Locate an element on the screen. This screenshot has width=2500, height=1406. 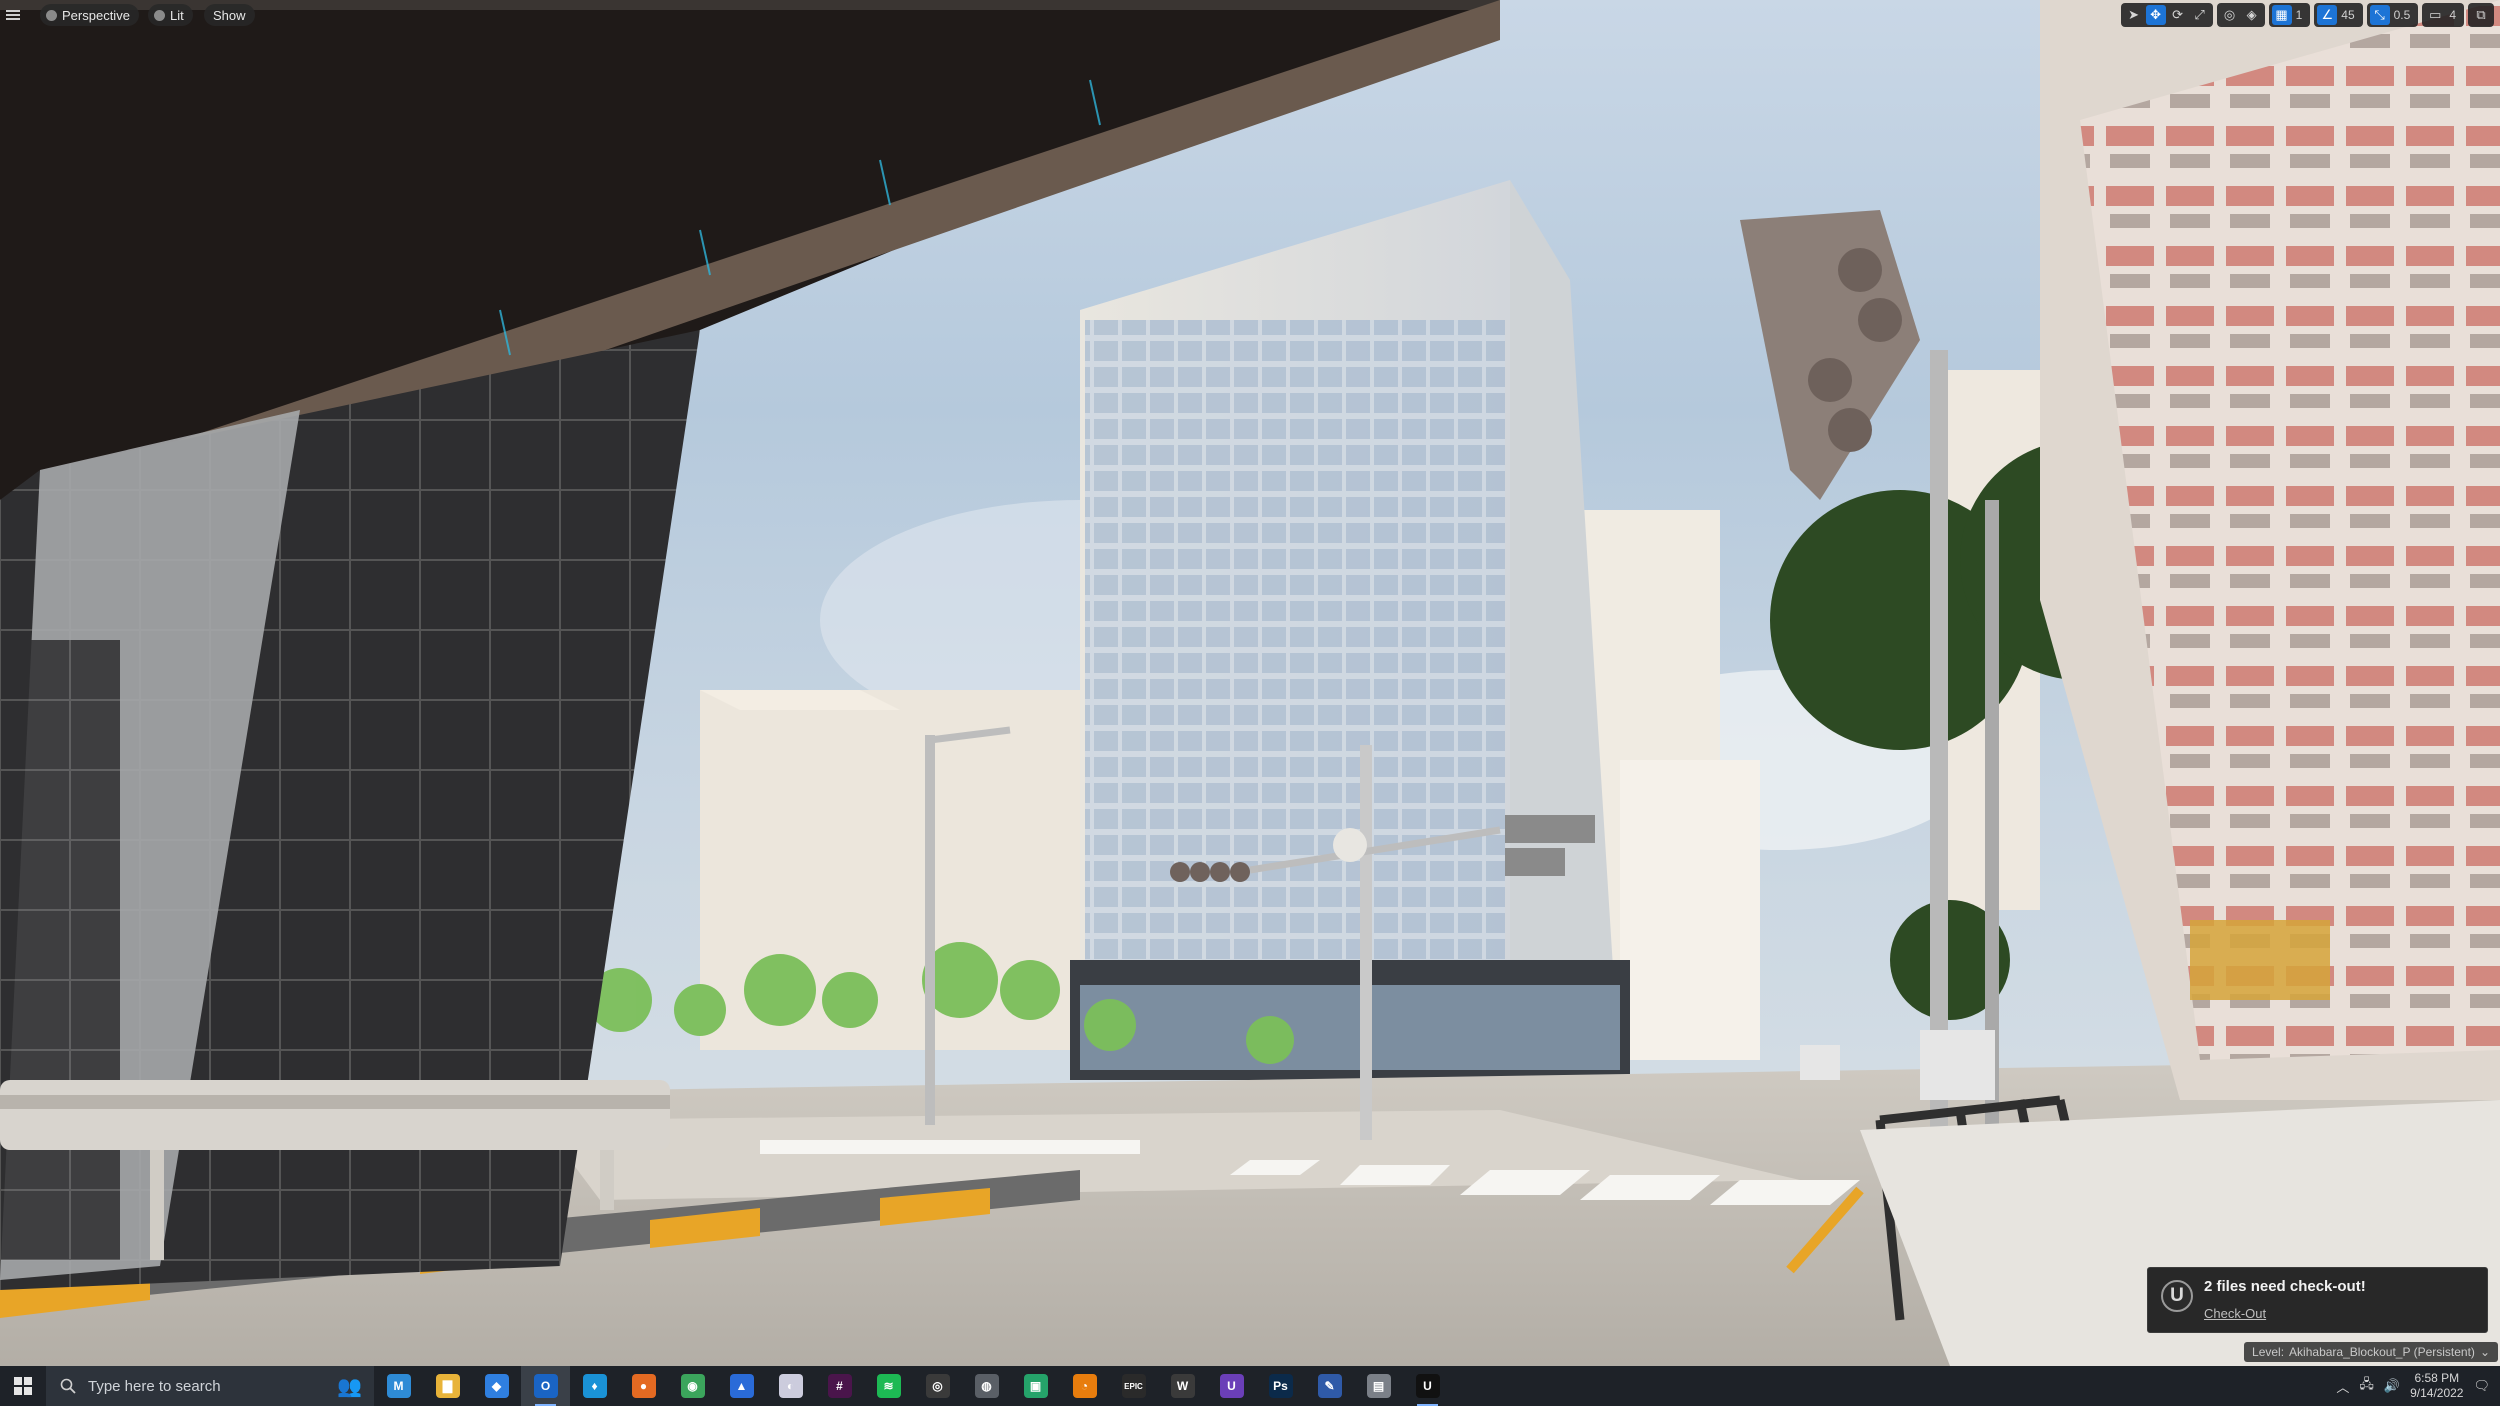
taskbar-apps: M ▇ ◆ O ♦ ● ◉ ▲ ◐ # ≋ ◎ ◍ ▣ ◔ EPIC W U Ps ✎ ▤ U is located at coordinates (913, 1386).